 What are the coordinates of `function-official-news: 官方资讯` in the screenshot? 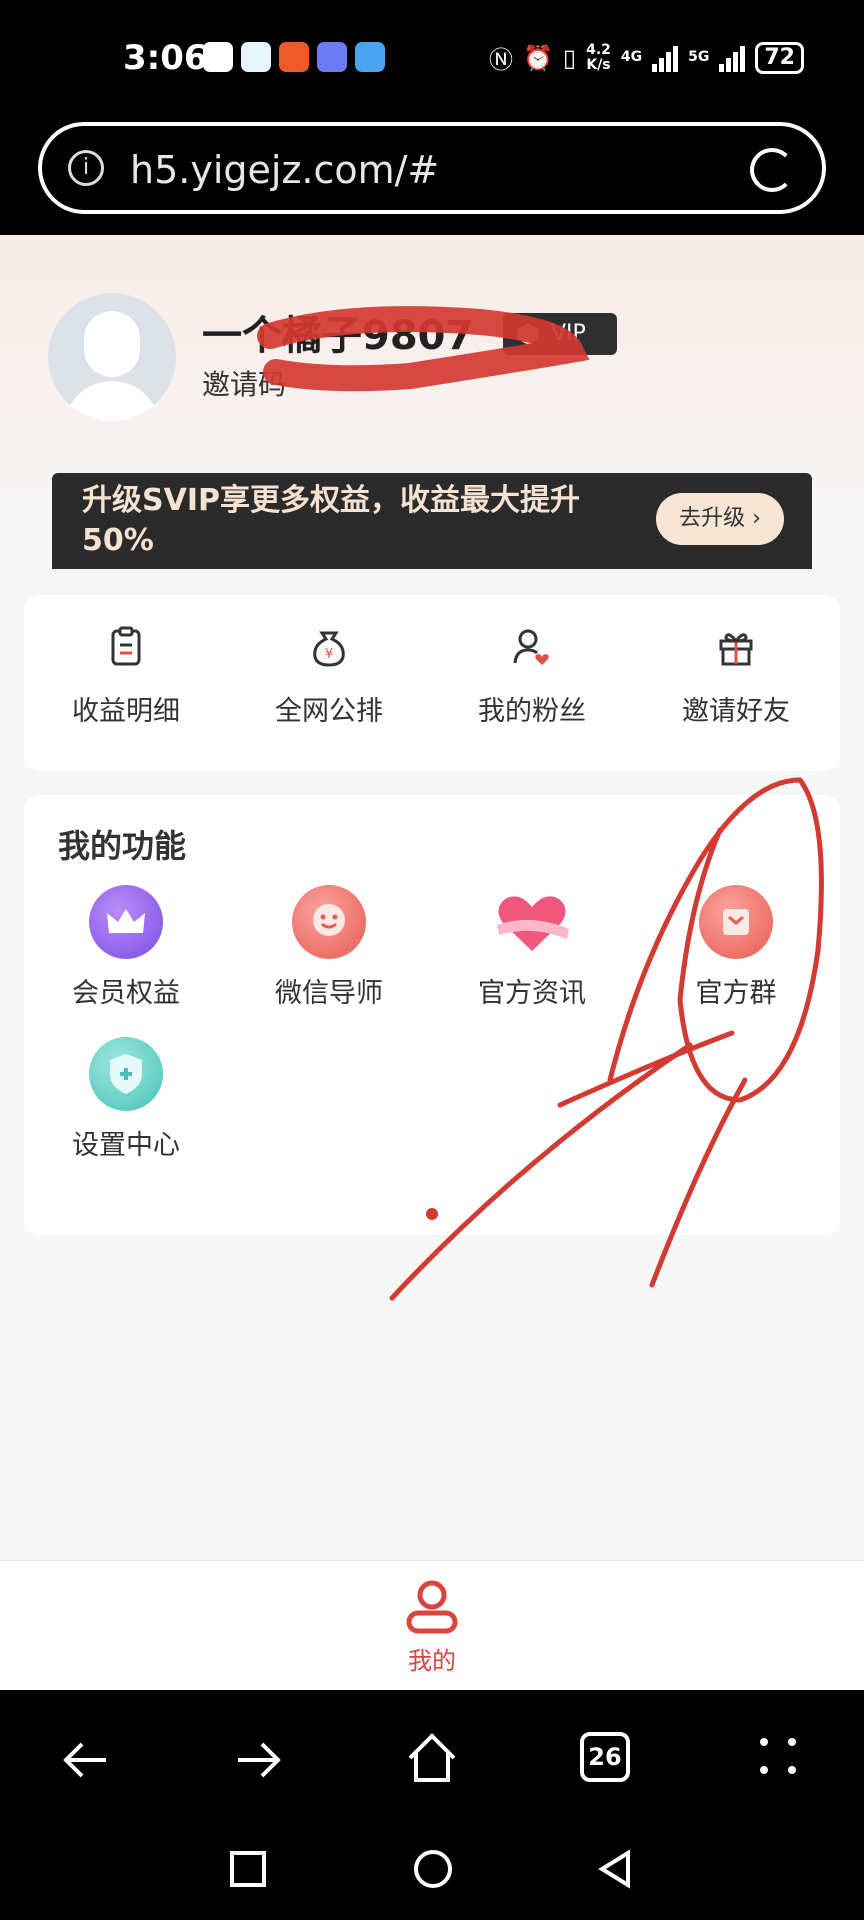 It's located at (532, 947).